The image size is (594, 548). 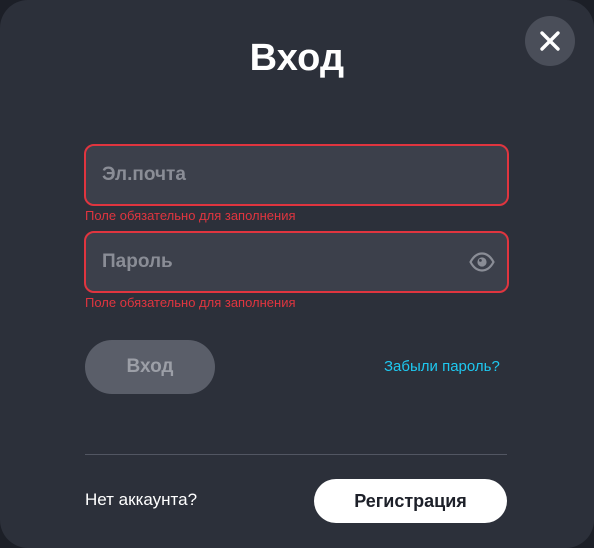 I want to click on close-button, so click(x=550, y=41).